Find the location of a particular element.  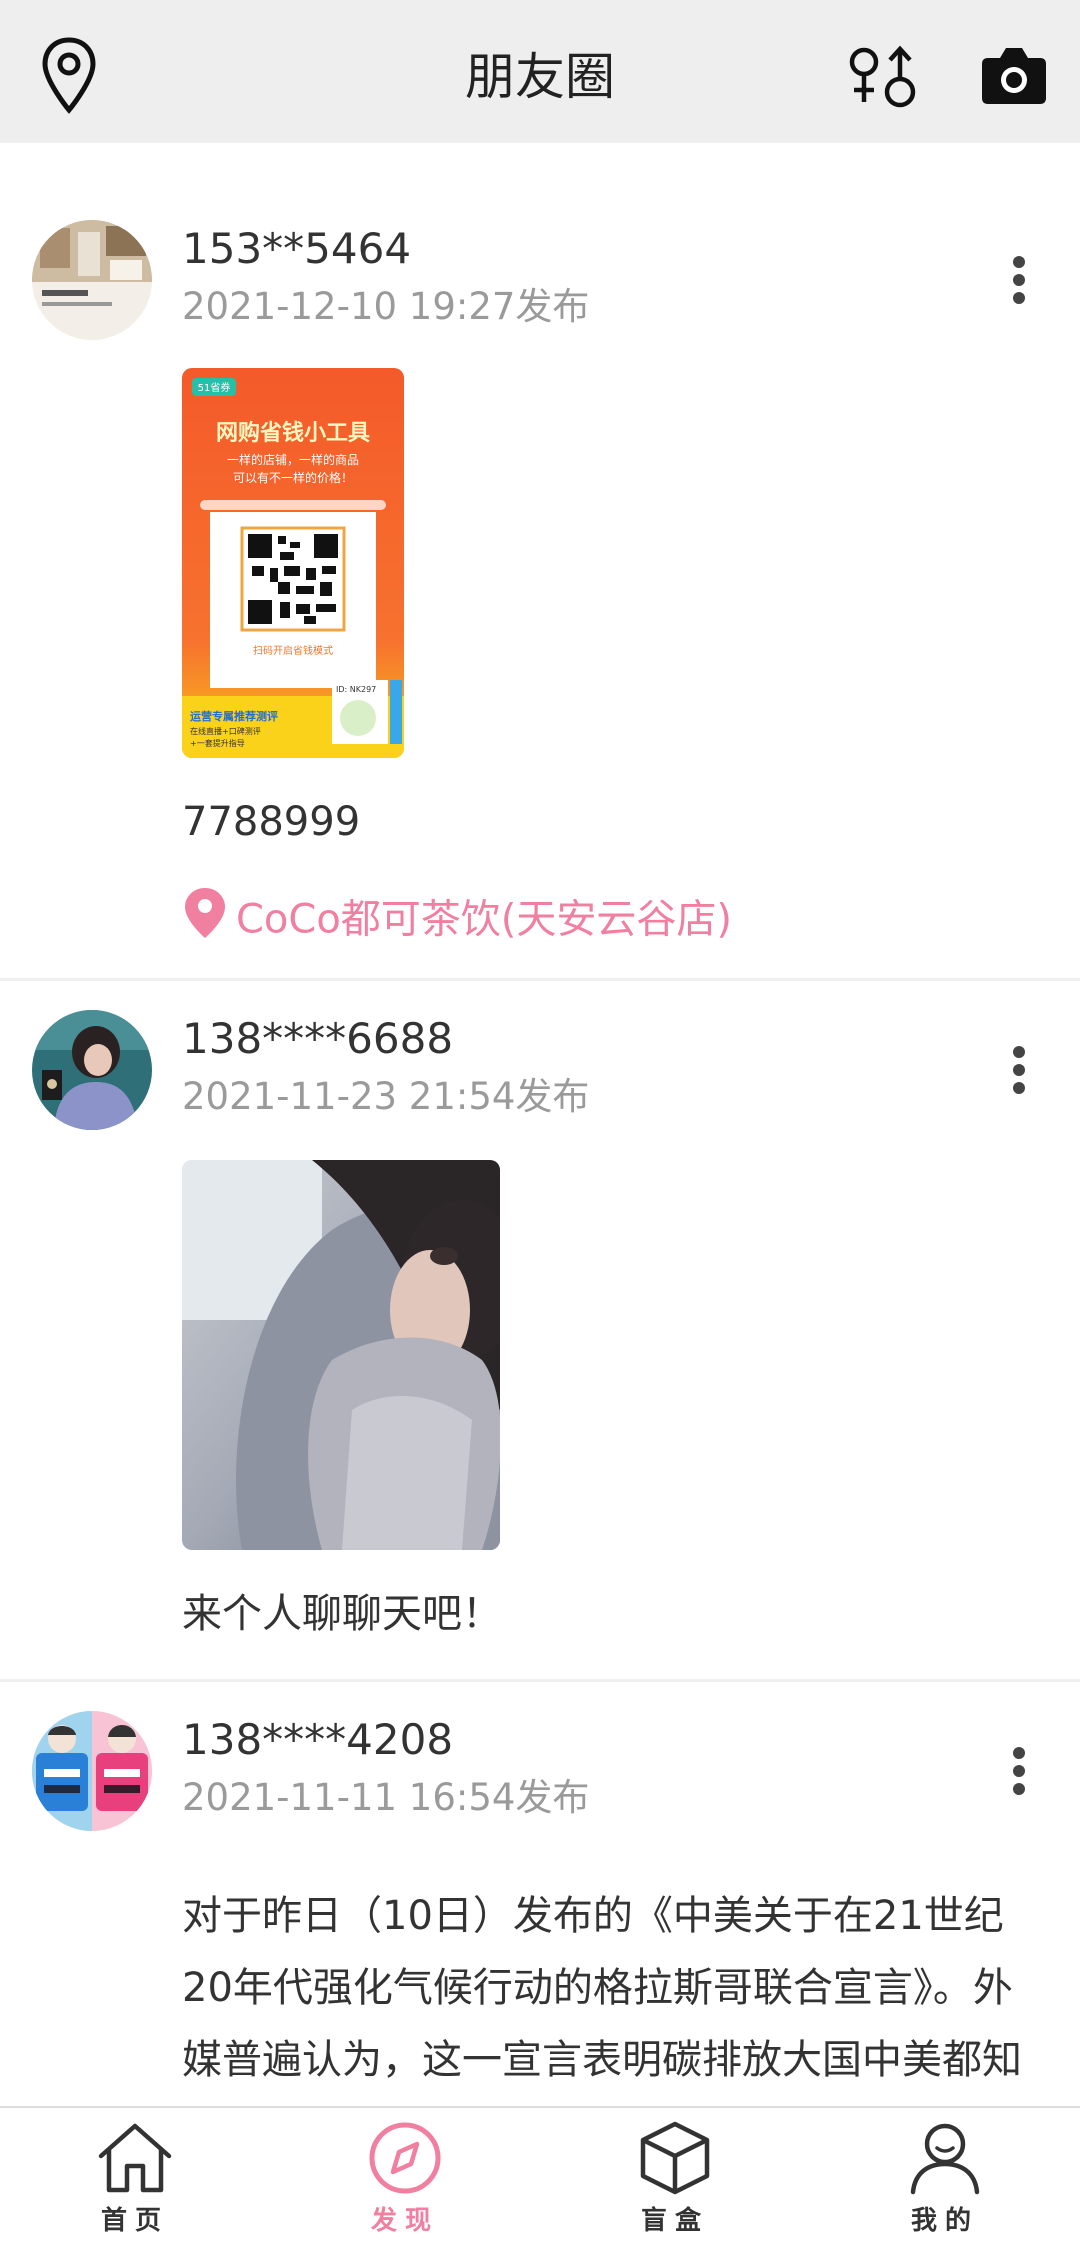

image-bottom3: +一套提升指导 is located at coordinates (217, 743).